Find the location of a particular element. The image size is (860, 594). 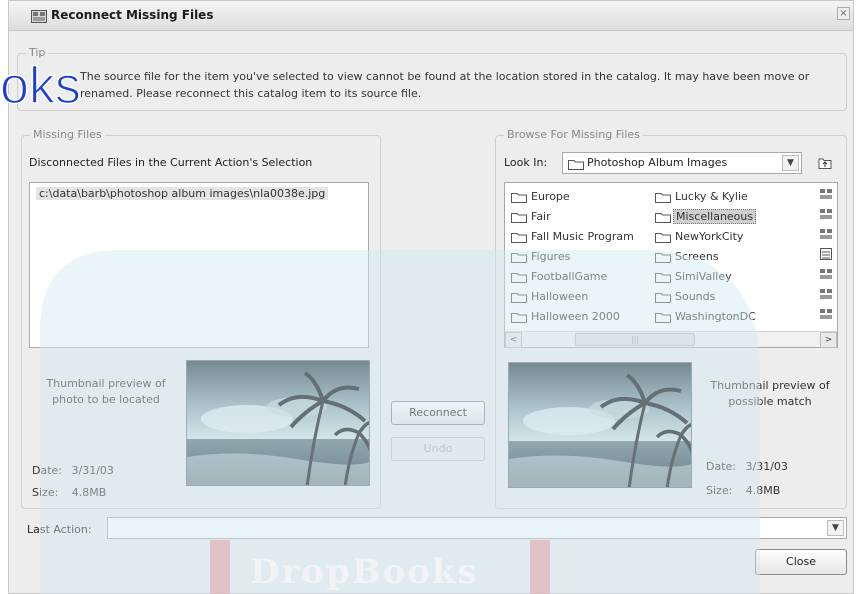

folder-name: Screens is located at coordinates (697, 256).